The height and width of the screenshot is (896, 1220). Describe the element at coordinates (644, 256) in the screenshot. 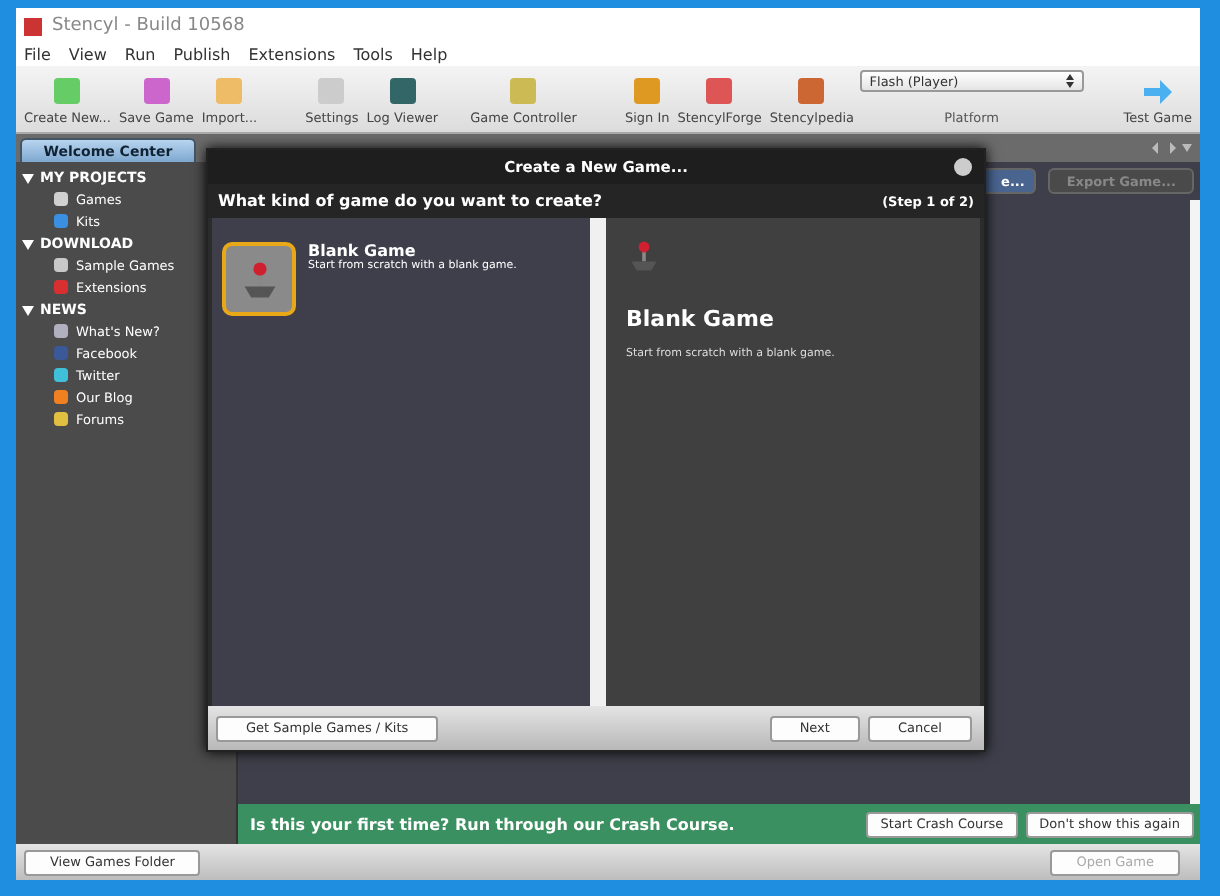

I see `joystick-icon` at that location.